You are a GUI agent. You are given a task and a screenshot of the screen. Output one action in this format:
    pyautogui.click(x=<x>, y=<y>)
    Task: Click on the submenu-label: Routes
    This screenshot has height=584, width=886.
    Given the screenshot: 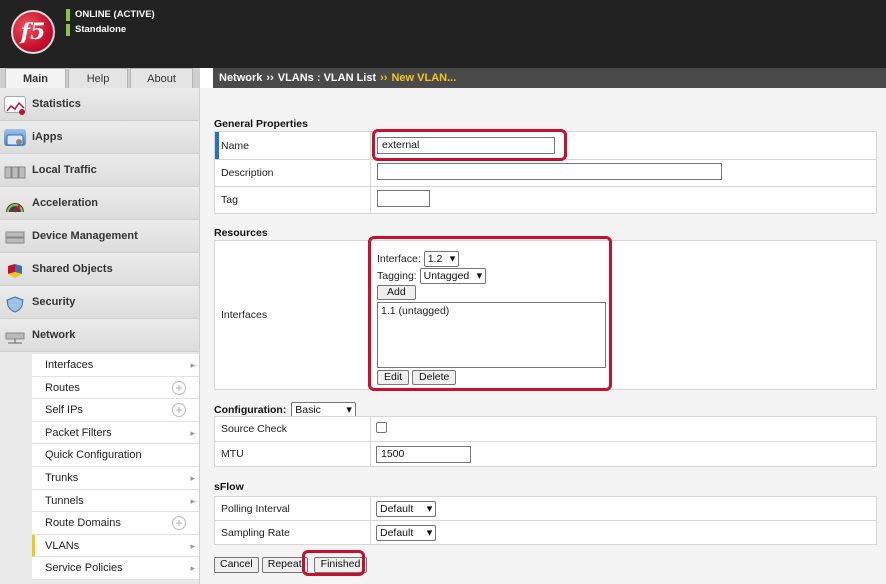 What is the action you would take?
    pyautogui.click(x=62, y=387)
    